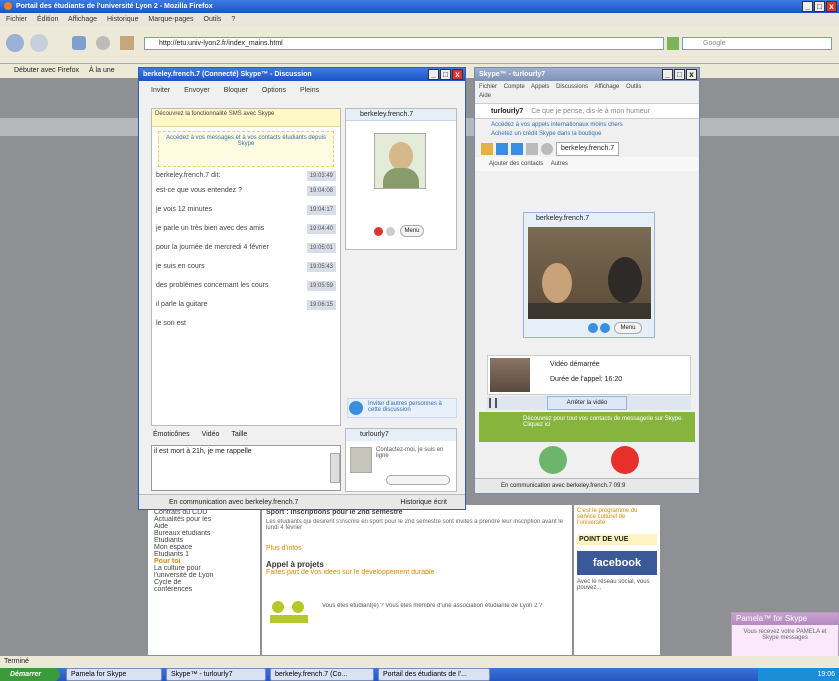 The height and width of the screenshot is (681, 839). What do you see at coordinates (502, 149) in the screenshot?
I see `contacts-icon` at bounding box center [502, 149].